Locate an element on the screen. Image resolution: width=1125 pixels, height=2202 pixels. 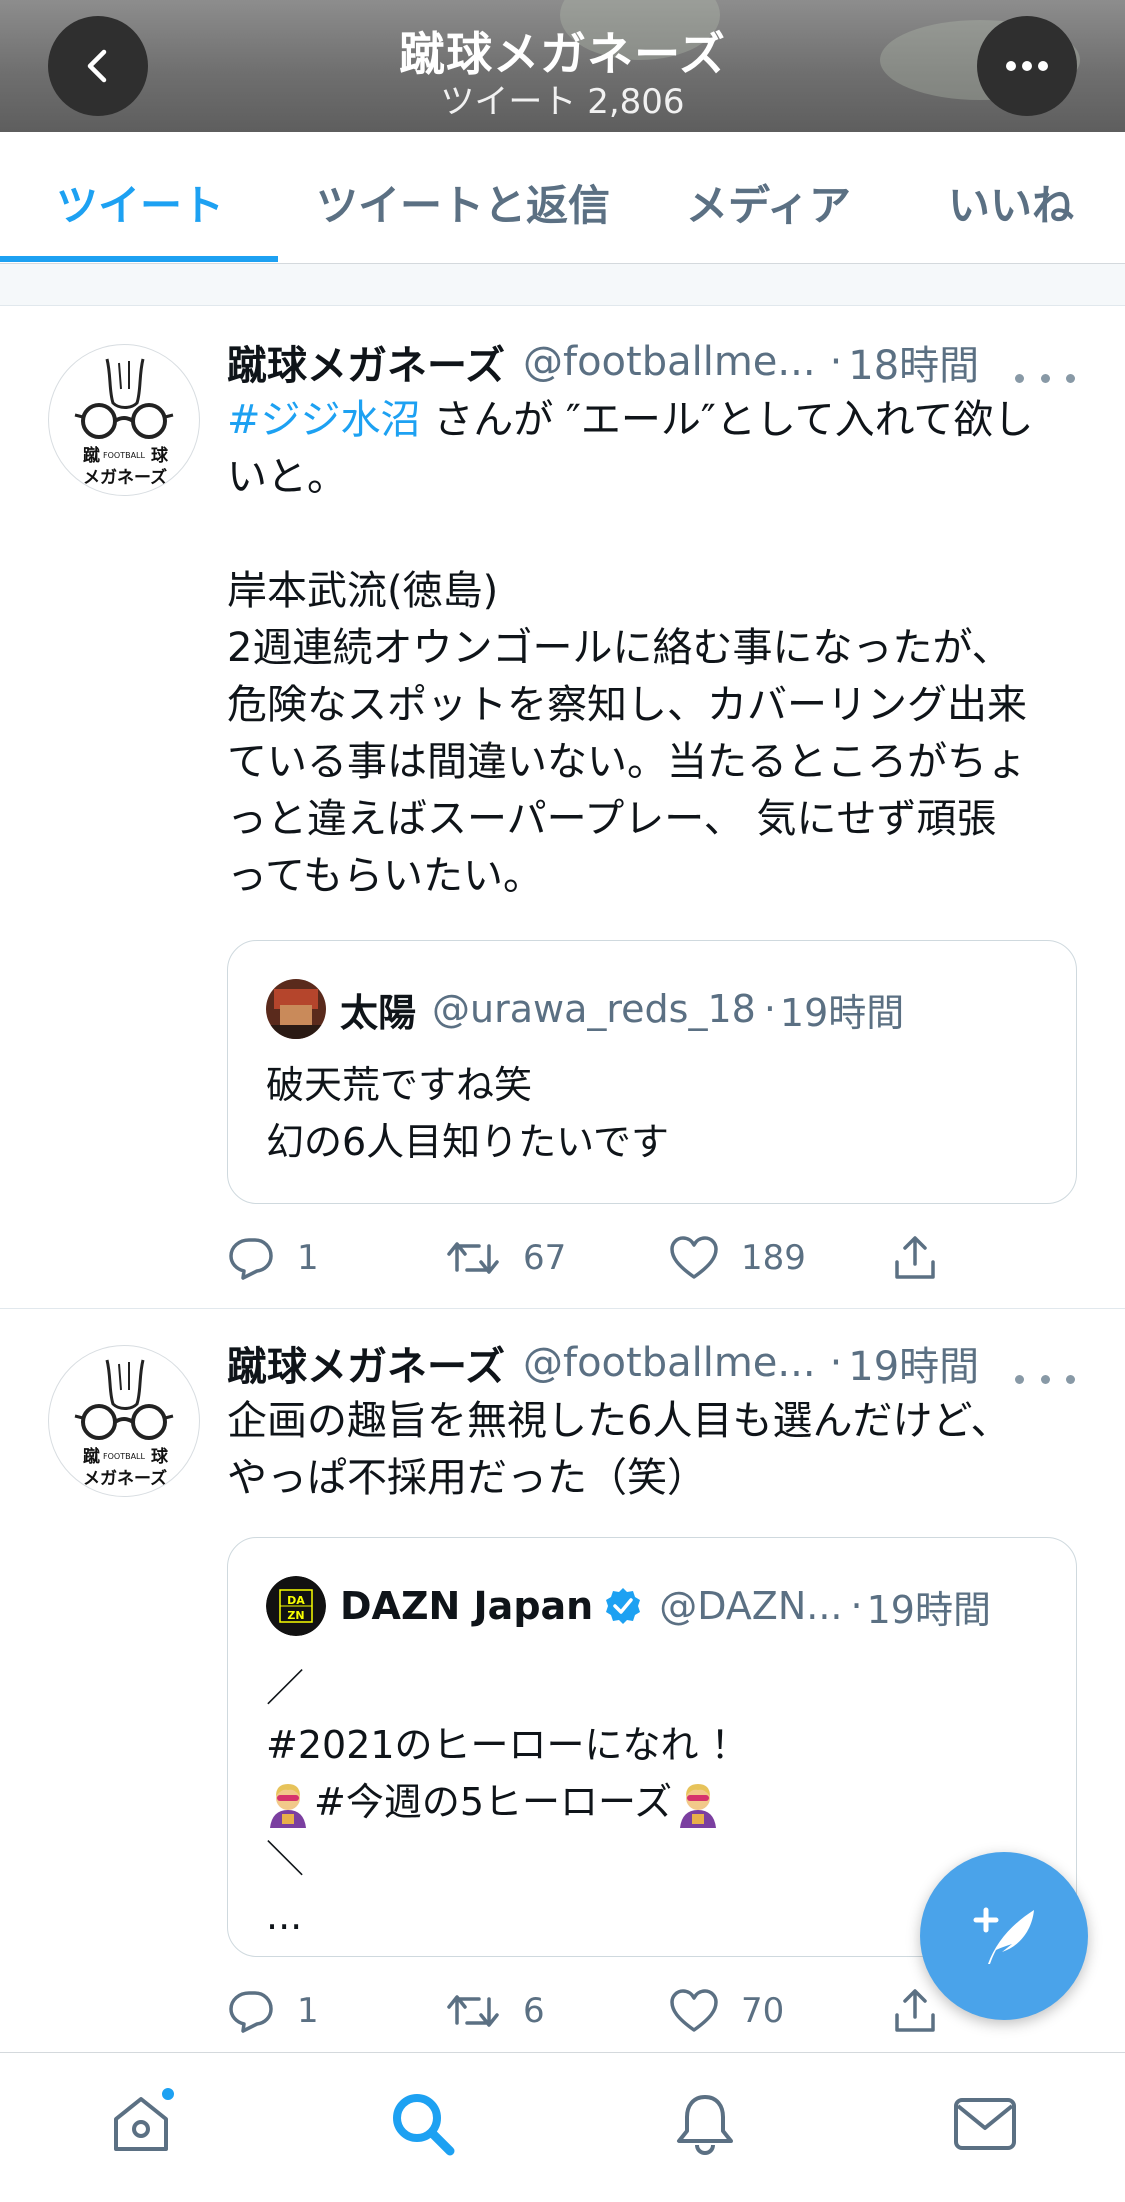
reply-count: 1 is located at coordinates (308, 2011).